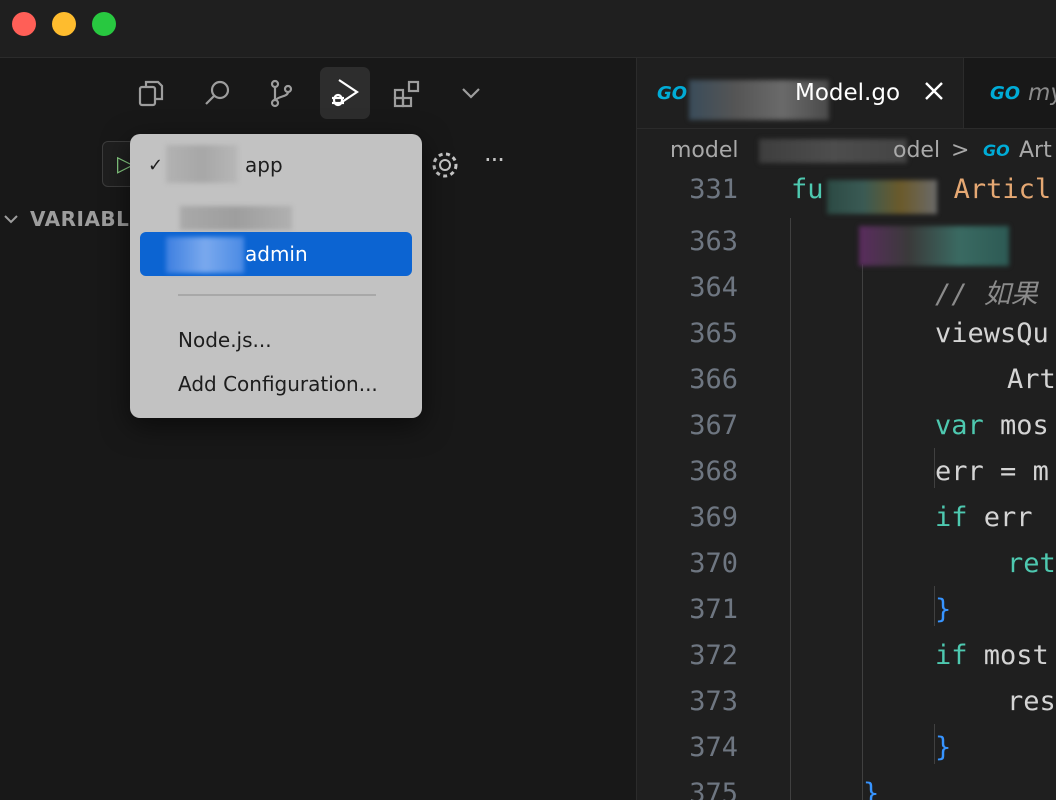 The height and width of the screenshot is (800, 1056). I want to click on code-text: if err, so click(984, 517).